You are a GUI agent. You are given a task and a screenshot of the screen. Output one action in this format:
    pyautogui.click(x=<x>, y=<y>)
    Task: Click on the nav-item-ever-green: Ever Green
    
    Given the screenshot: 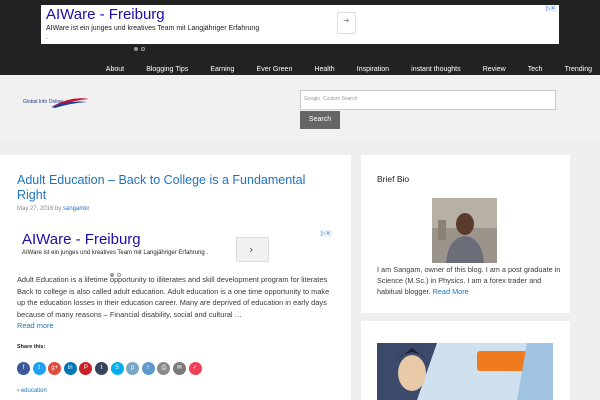 What is the action you would take?
    pyautogui.click(x=275, y=69)
    